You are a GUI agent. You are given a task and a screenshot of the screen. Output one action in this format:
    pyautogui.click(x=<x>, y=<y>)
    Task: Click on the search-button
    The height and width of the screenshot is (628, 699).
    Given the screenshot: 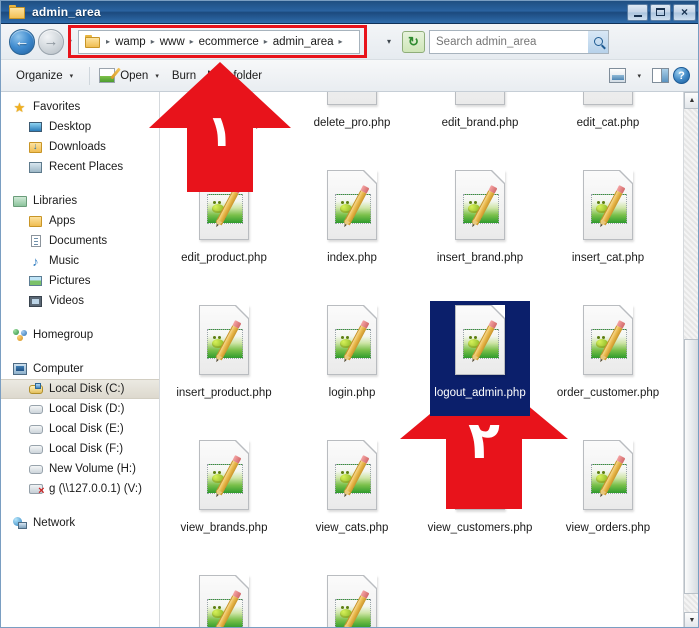 What is the action you would take?
    pyautogui.click(x=598, y=41)
    